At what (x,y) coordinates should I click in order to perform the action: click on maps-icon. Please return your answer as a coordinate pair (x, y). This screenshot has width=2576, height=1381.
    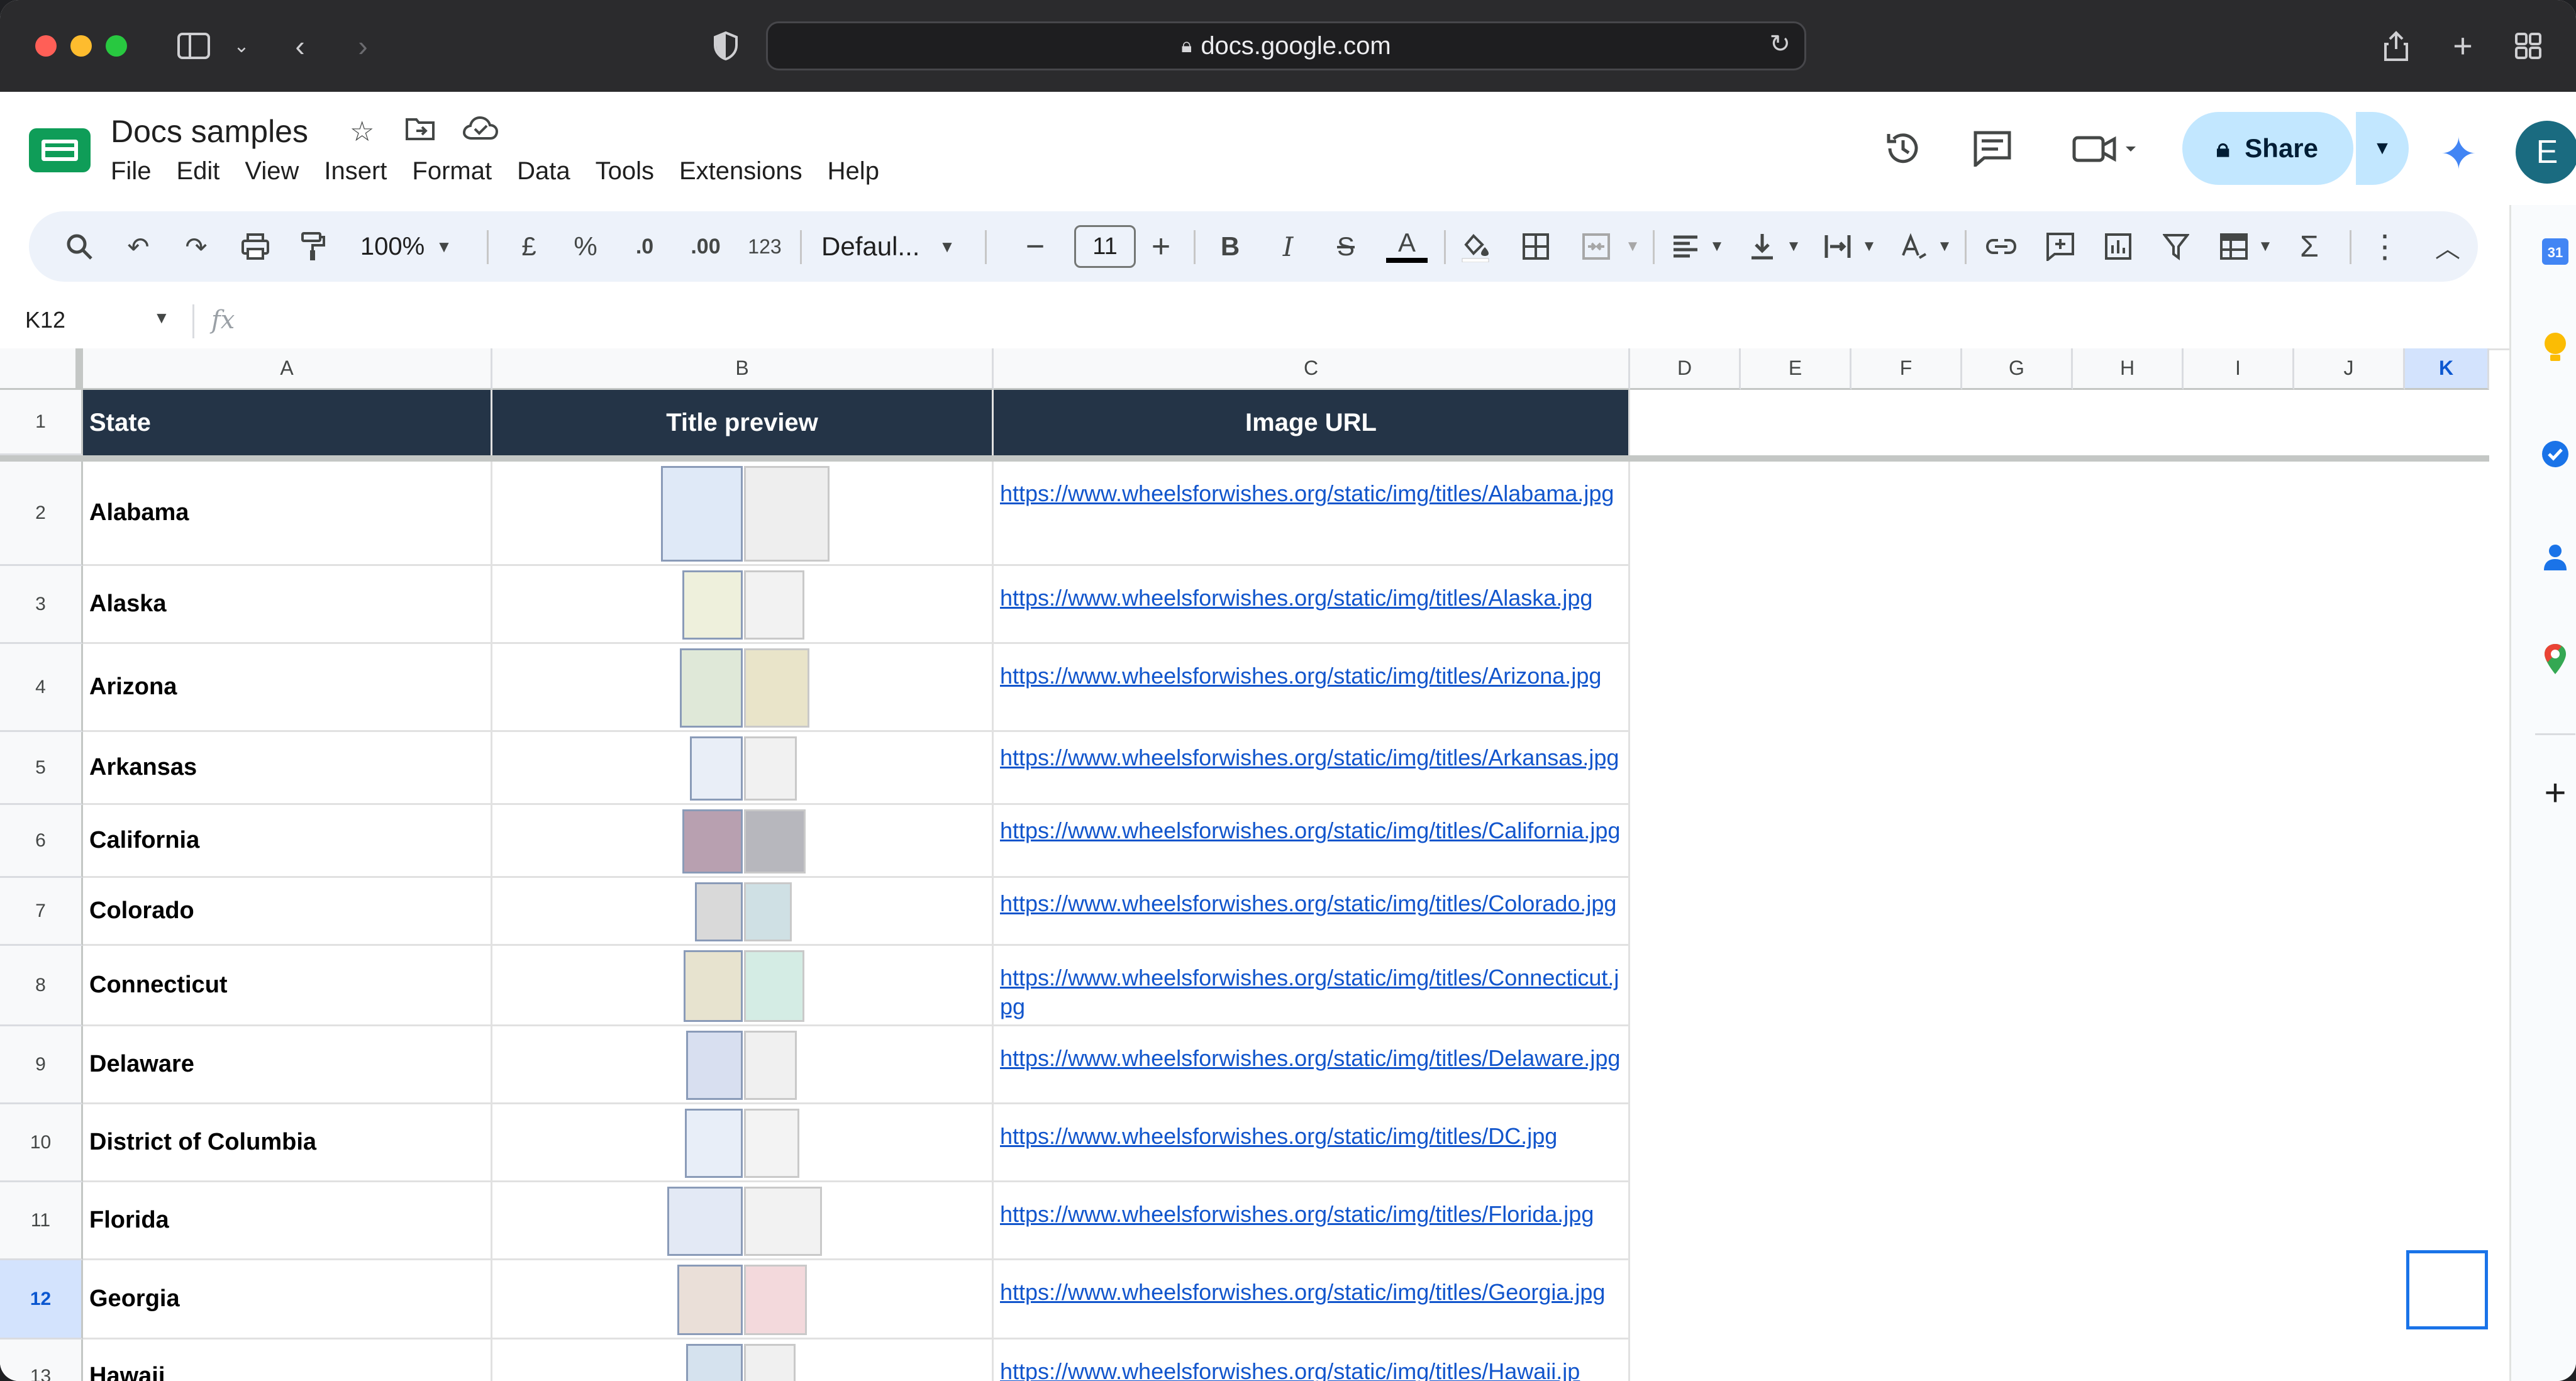
    Looking at the image, I should click on (2555, 659).